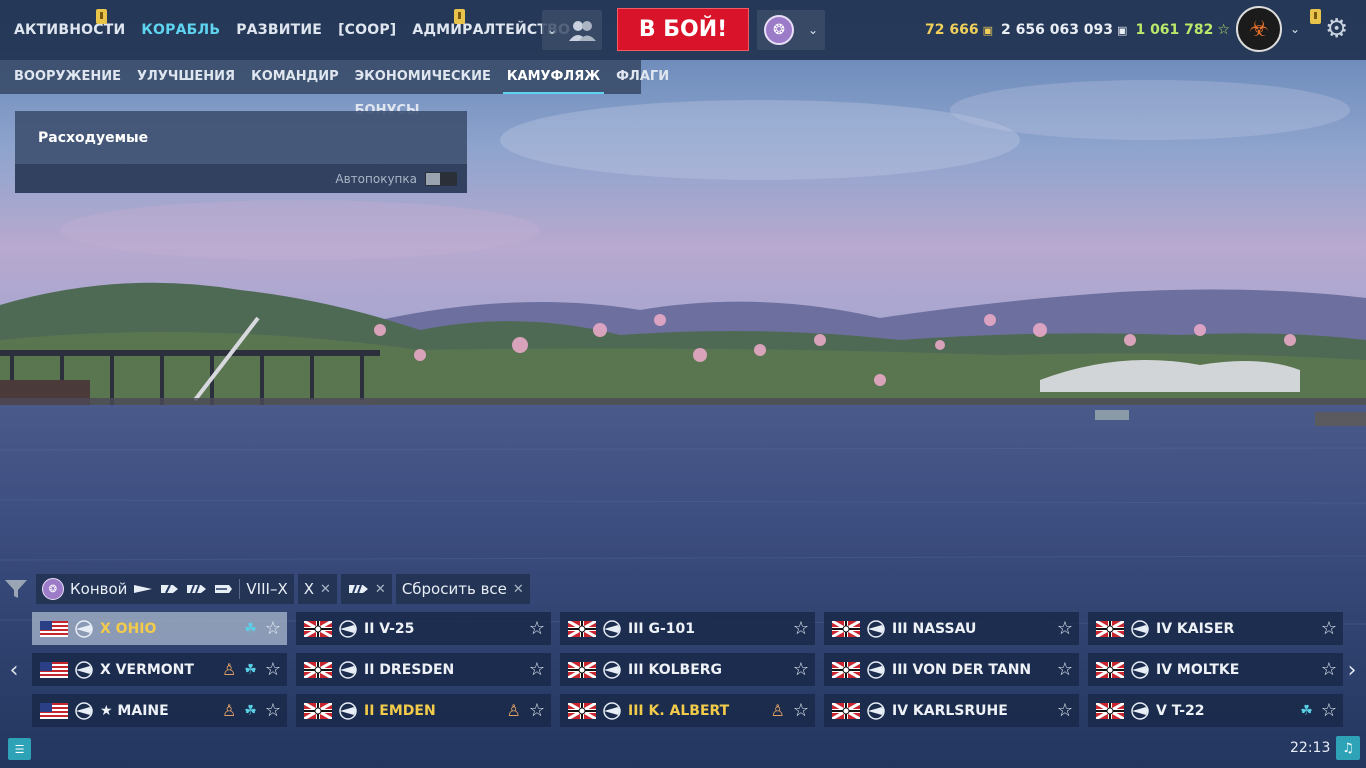 Image resolution: width=1366 pixels, height=768 pixels. Describe the element at coordinates (662, 628) in the screenshot. I see `ship-name: III G-101` at that location.